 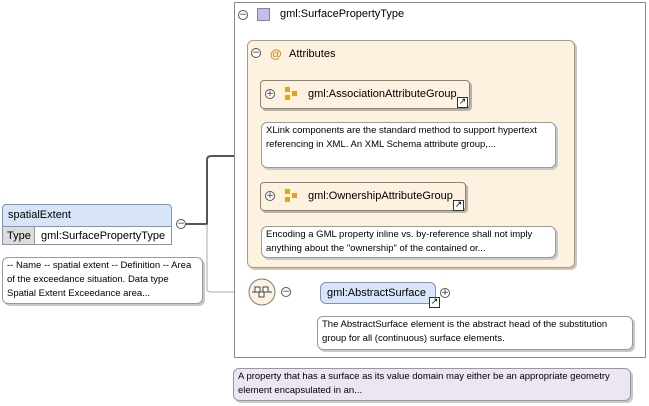 I want to click on association-group-name: gml:AssociationAttributeGroup, so click(x=382, y=94).